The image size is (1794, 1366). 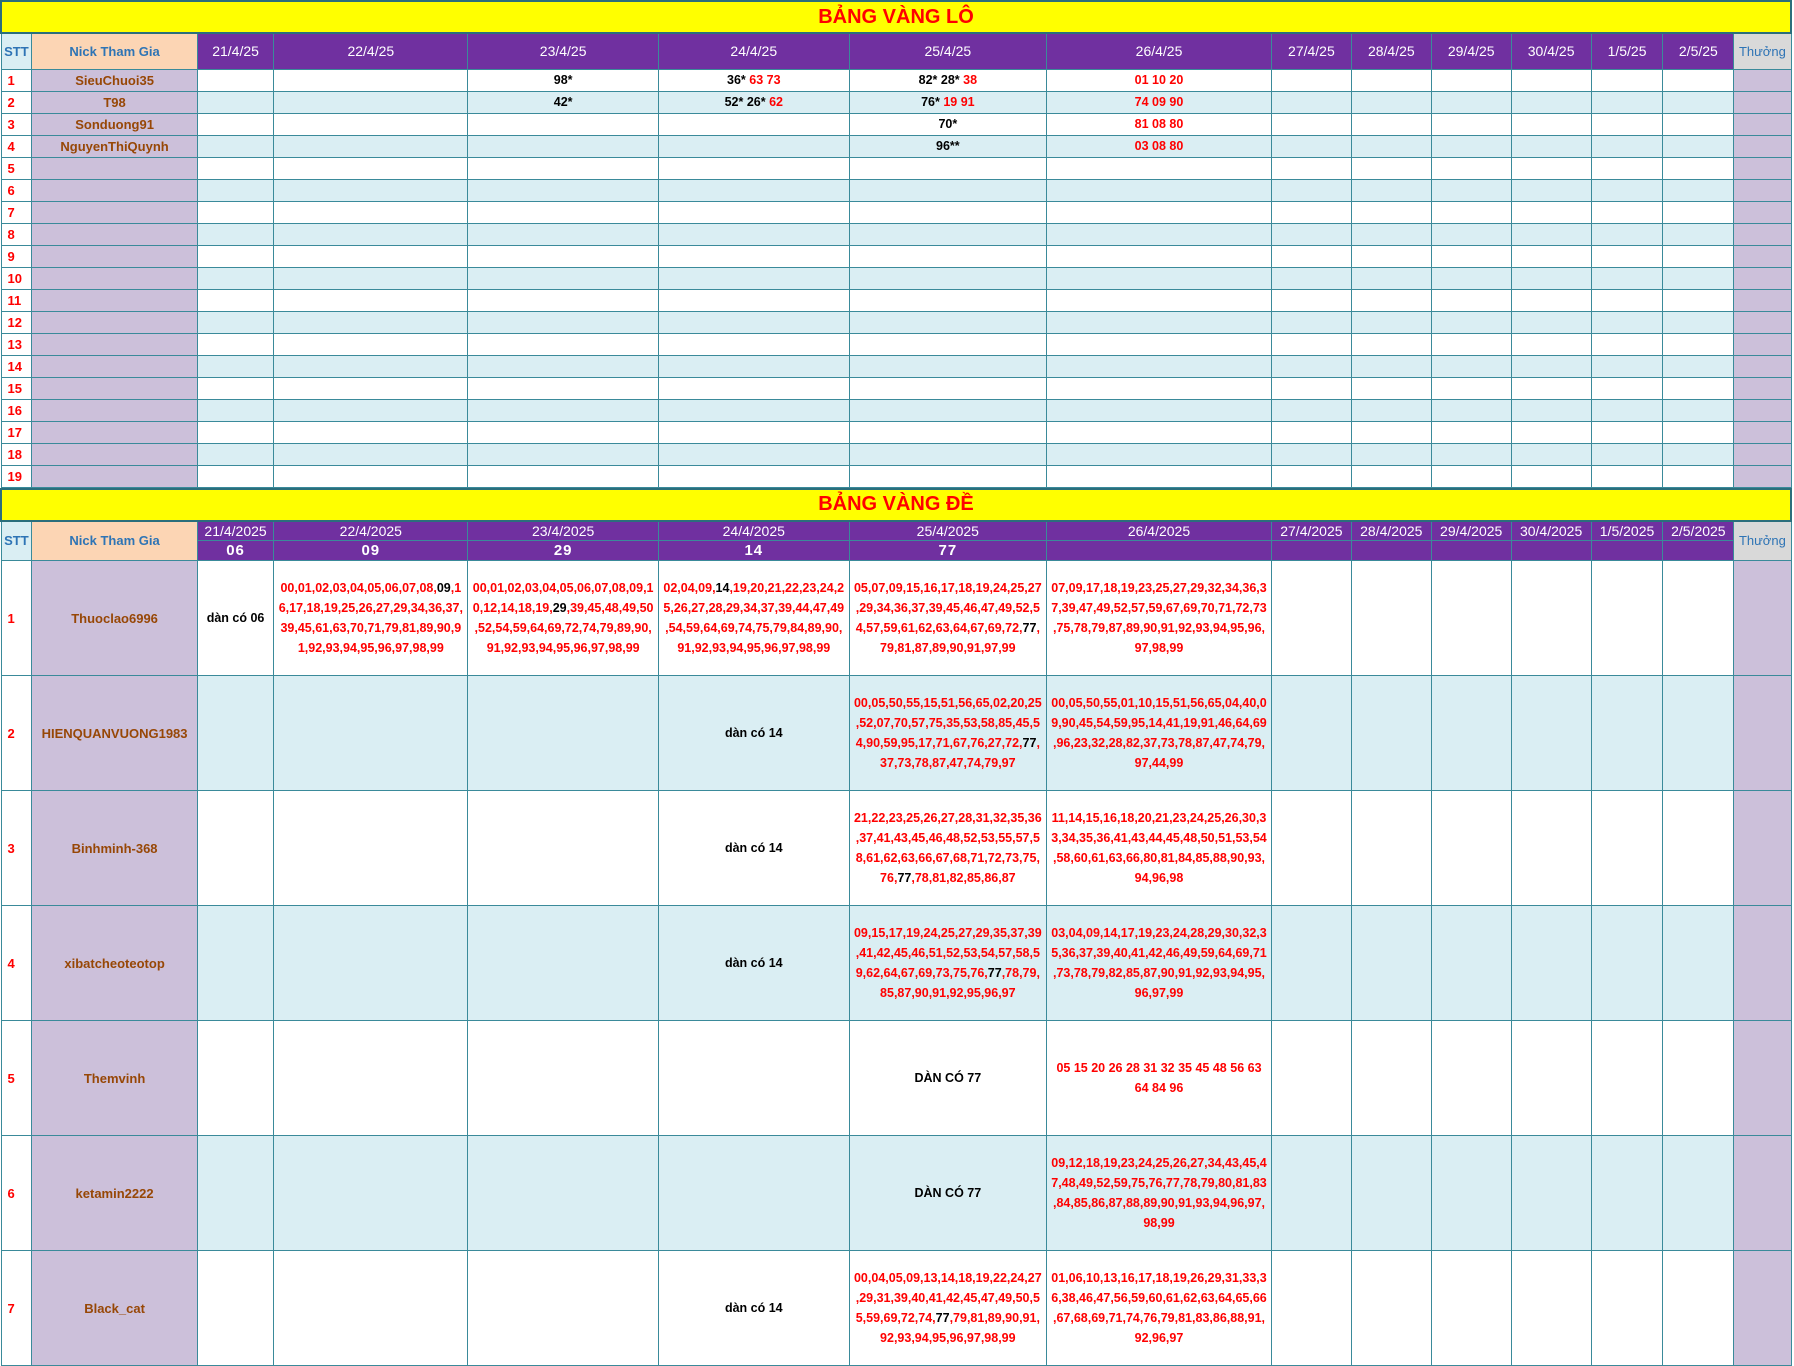 What do you see at coordinates (1627, 531) in the screenshot?
I see `date-header: 1/5/2025` at bounding box center [1627, 531].